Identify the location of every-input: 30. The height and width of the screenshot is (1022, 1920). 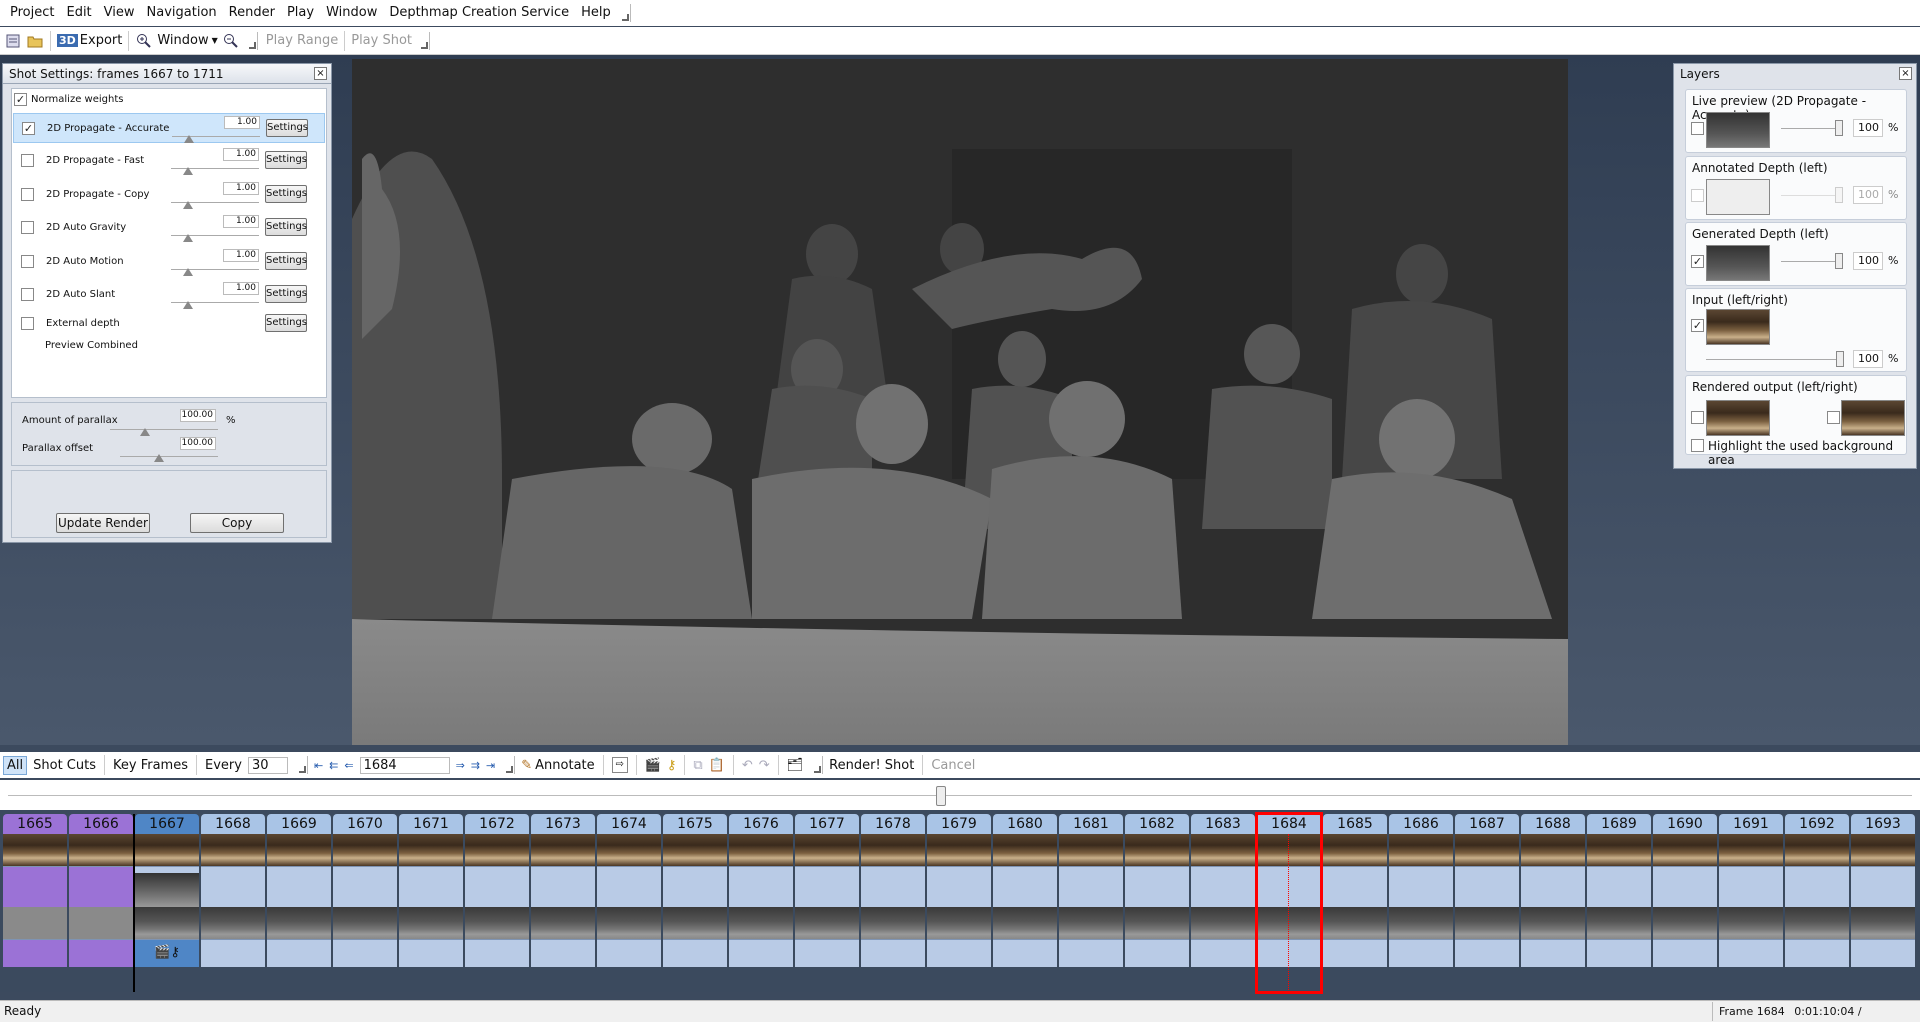
(267, 765).